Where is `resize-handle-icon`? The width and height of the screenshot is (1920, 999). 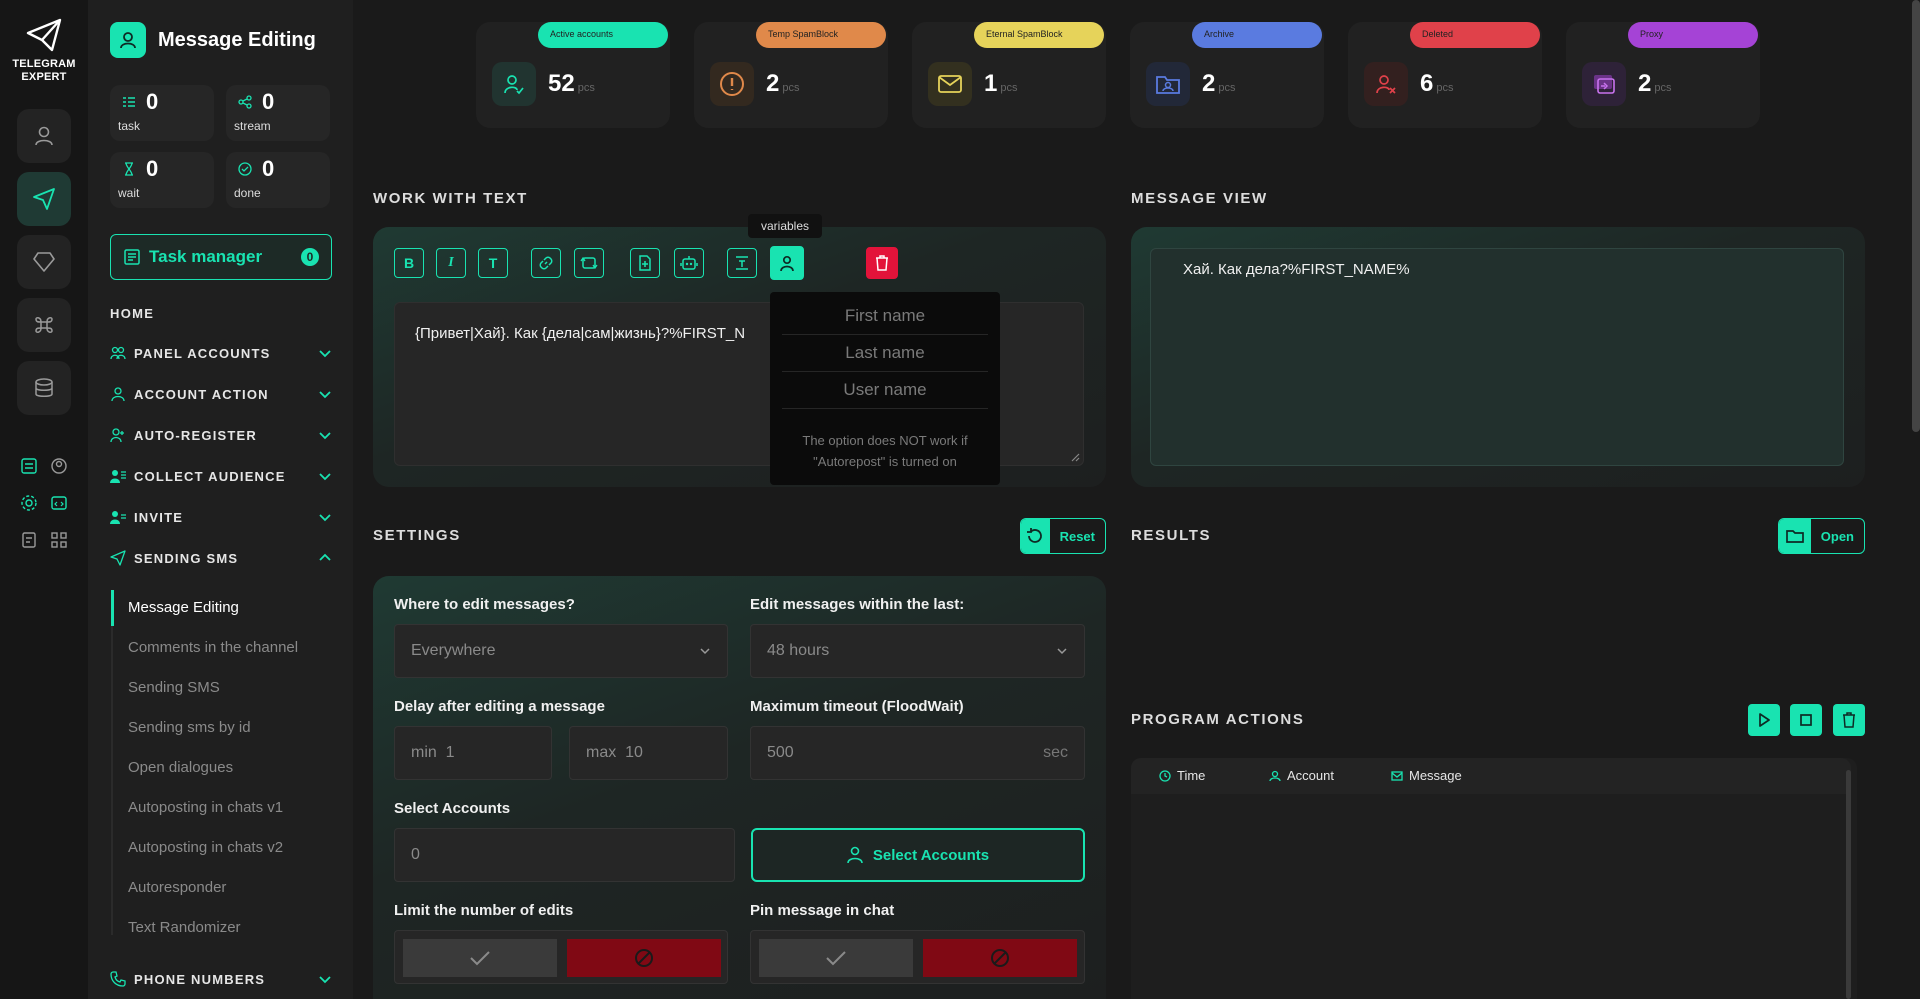 resize-handle-icon is located at coordinates (1075, 457).